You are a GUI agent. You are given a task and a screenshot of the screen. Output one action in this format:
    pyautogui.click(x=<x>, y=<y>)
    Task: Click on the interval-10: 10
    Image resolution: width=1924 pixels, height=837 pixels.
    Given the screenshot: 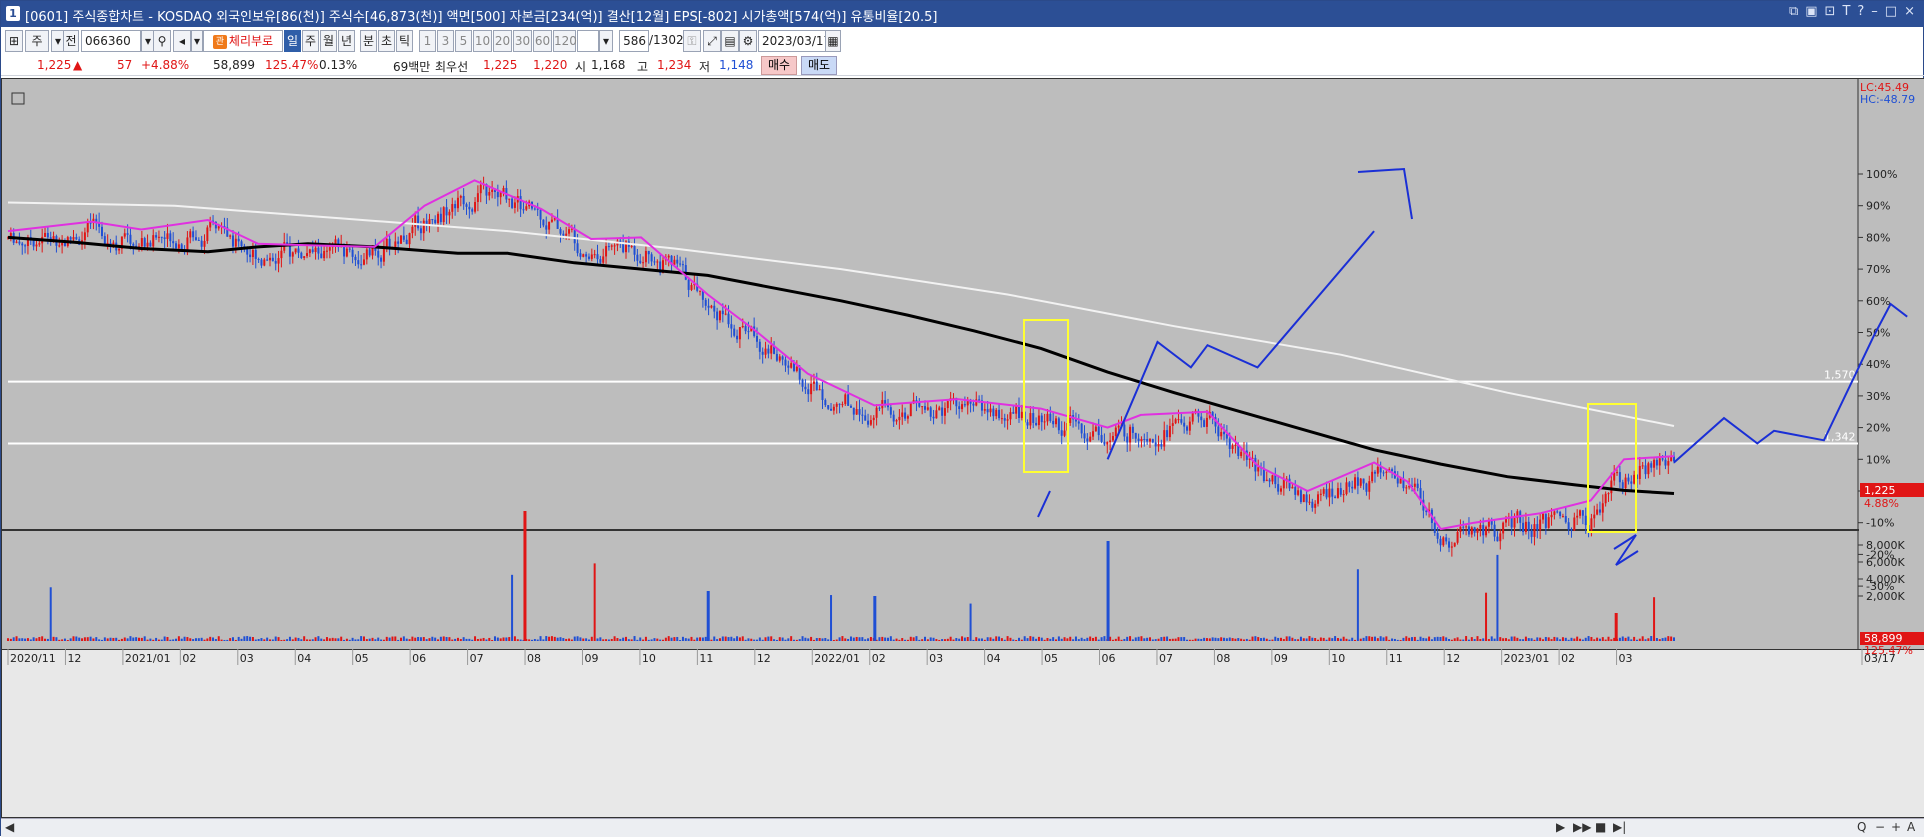 What is the action you would take?
    pyautogui.click(x=482, y=41)
    